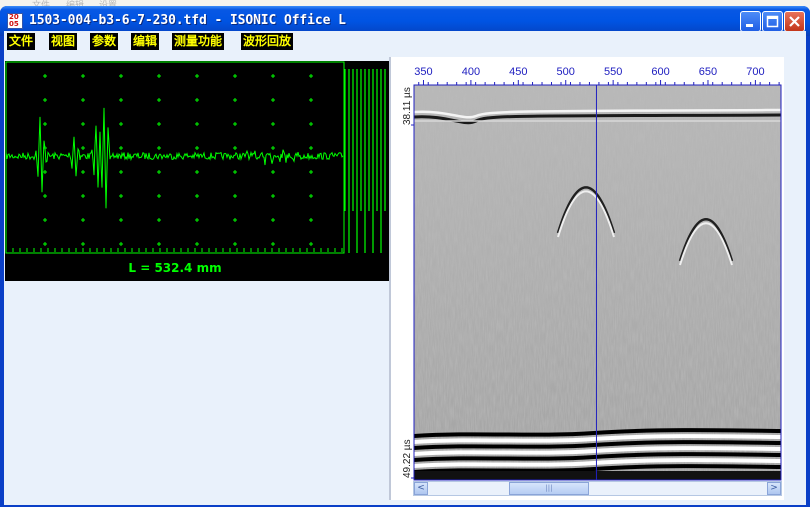 The height and width of the screenshot is (507, 810). I want to click on menu-playback: 波形回放, so click(267, 41).